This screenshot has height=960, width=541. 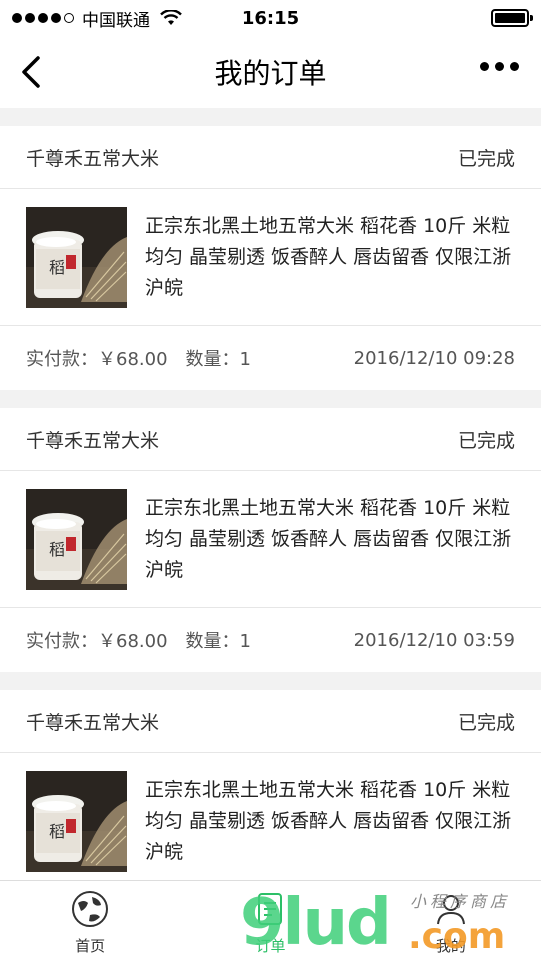 What do you see at coordinates (434, 358) in the screenshot?
I see `order-time: 2016/12/10 09:28` at bounding box center [434, 358].